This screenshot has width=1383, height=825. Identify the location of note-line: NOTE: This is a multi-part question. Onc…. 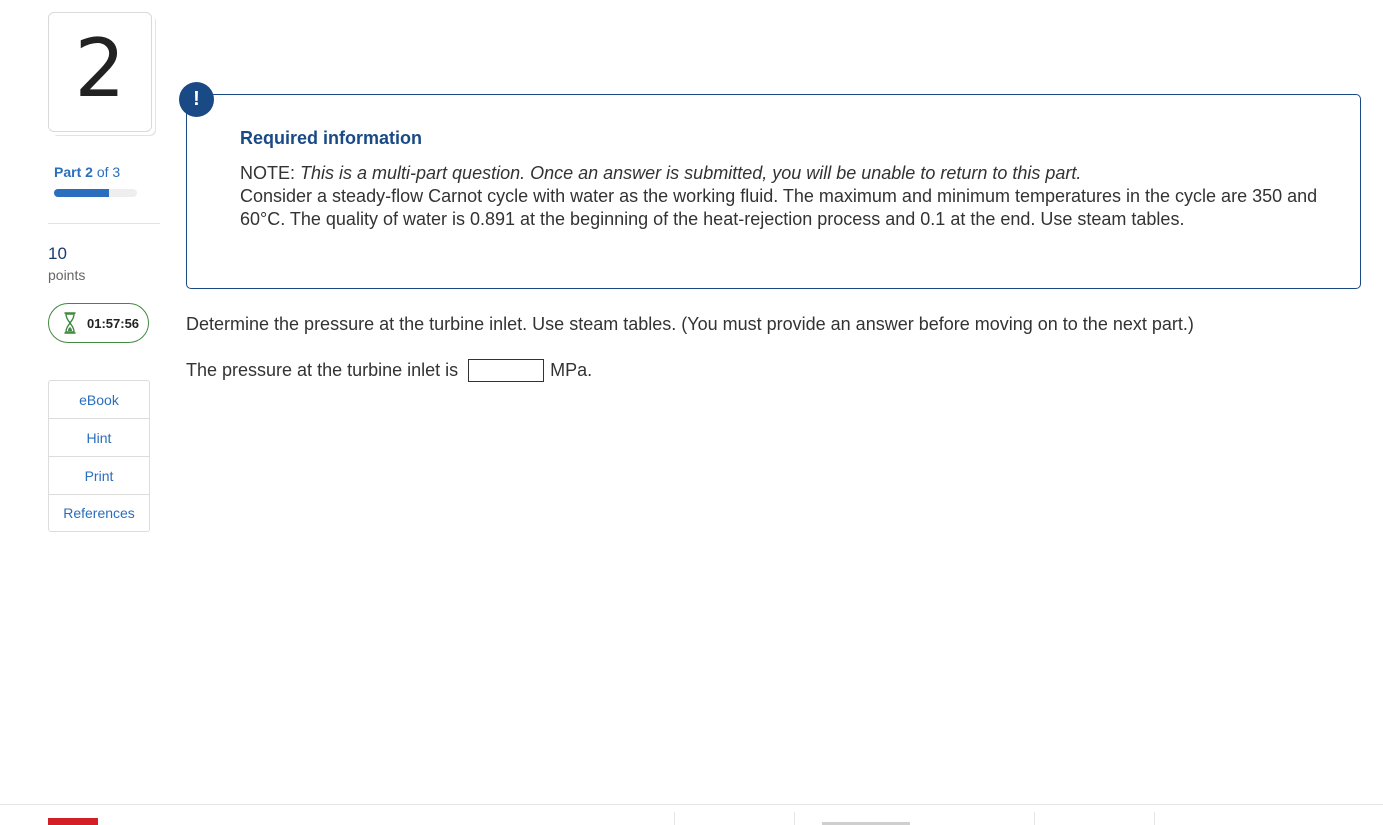
(785, 173).